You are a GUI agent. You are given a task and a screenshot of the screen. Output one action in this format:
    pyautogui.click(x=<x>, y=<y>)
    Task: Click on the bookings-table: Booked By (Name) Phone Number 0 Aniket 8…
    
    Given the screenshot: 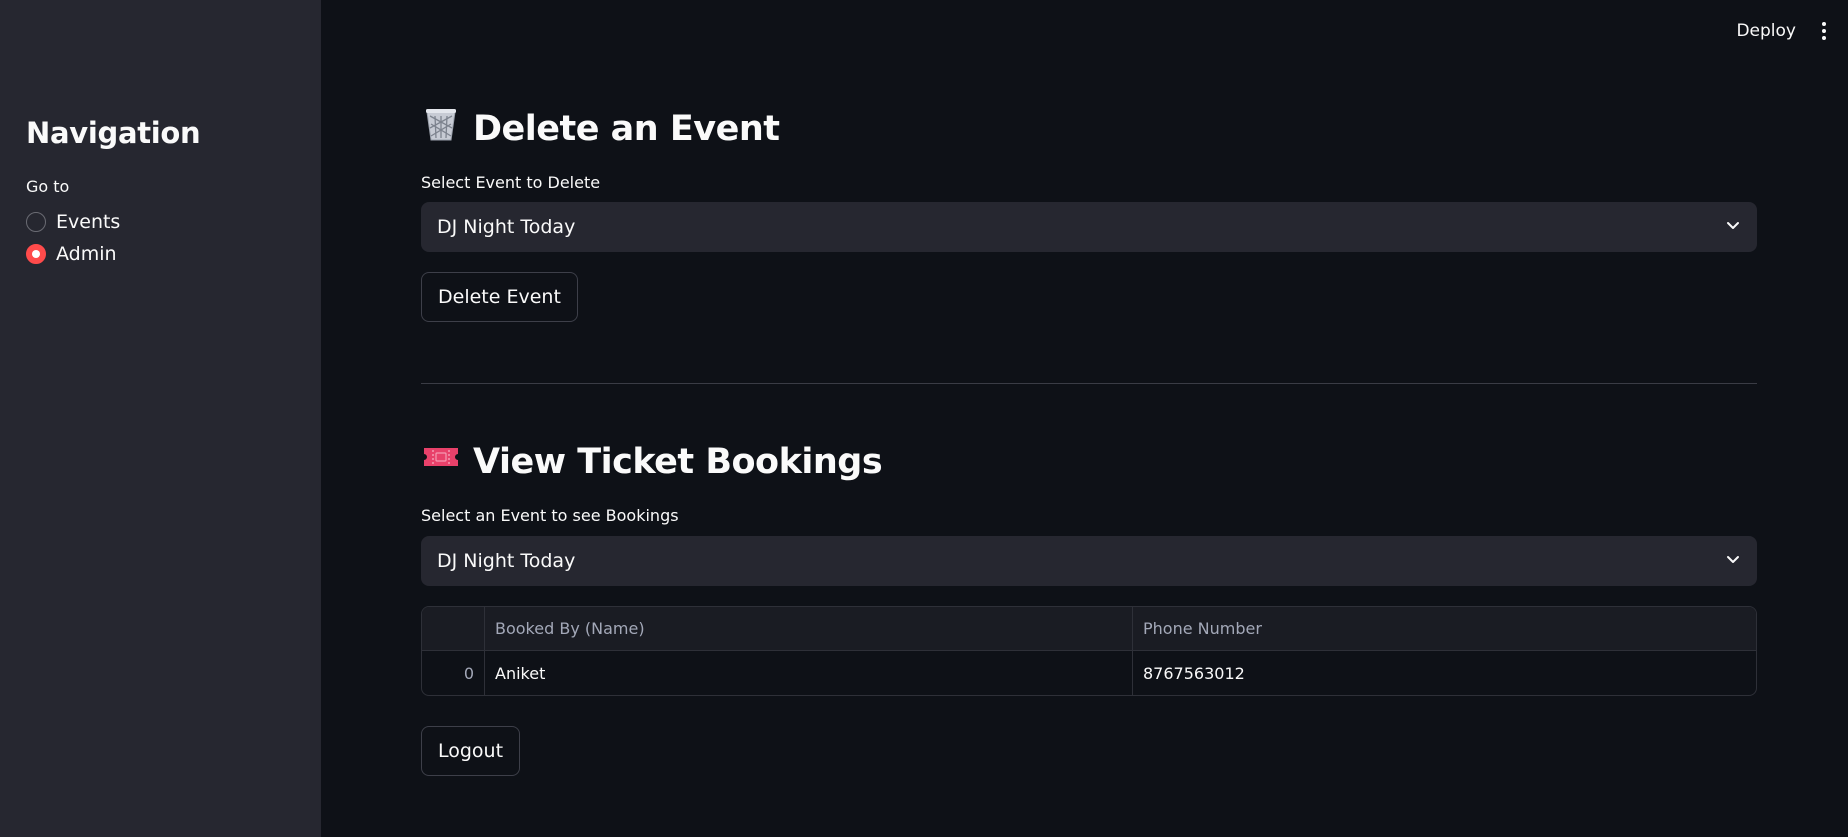 What is the action you would take?
    pyautogui.click(x=1089, y=651)
    